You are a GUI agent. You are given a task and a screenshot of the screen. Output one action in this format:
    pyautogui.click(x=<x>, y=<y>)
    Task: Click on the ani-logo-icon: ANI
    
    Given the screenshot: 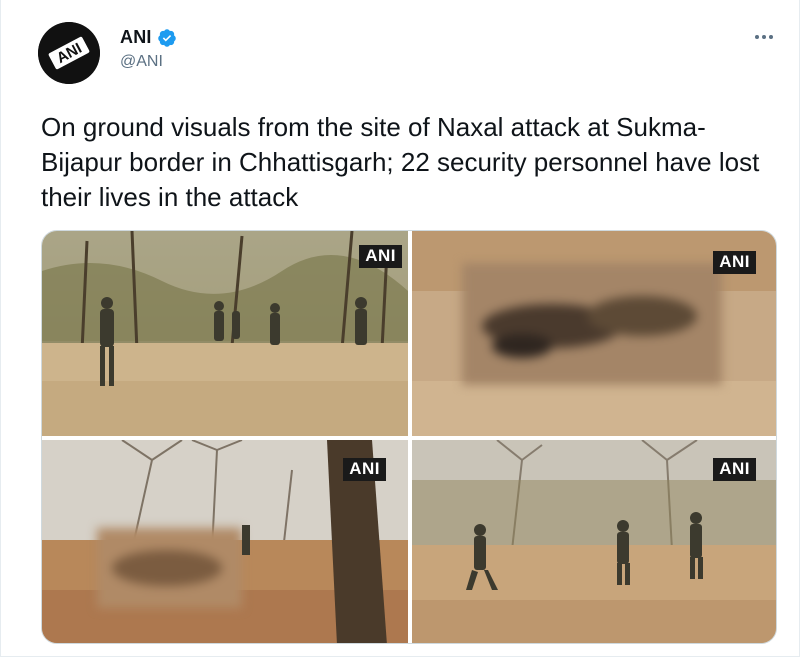 What is the action you would take?
    pyautogui.click(x=69, y=53)
    